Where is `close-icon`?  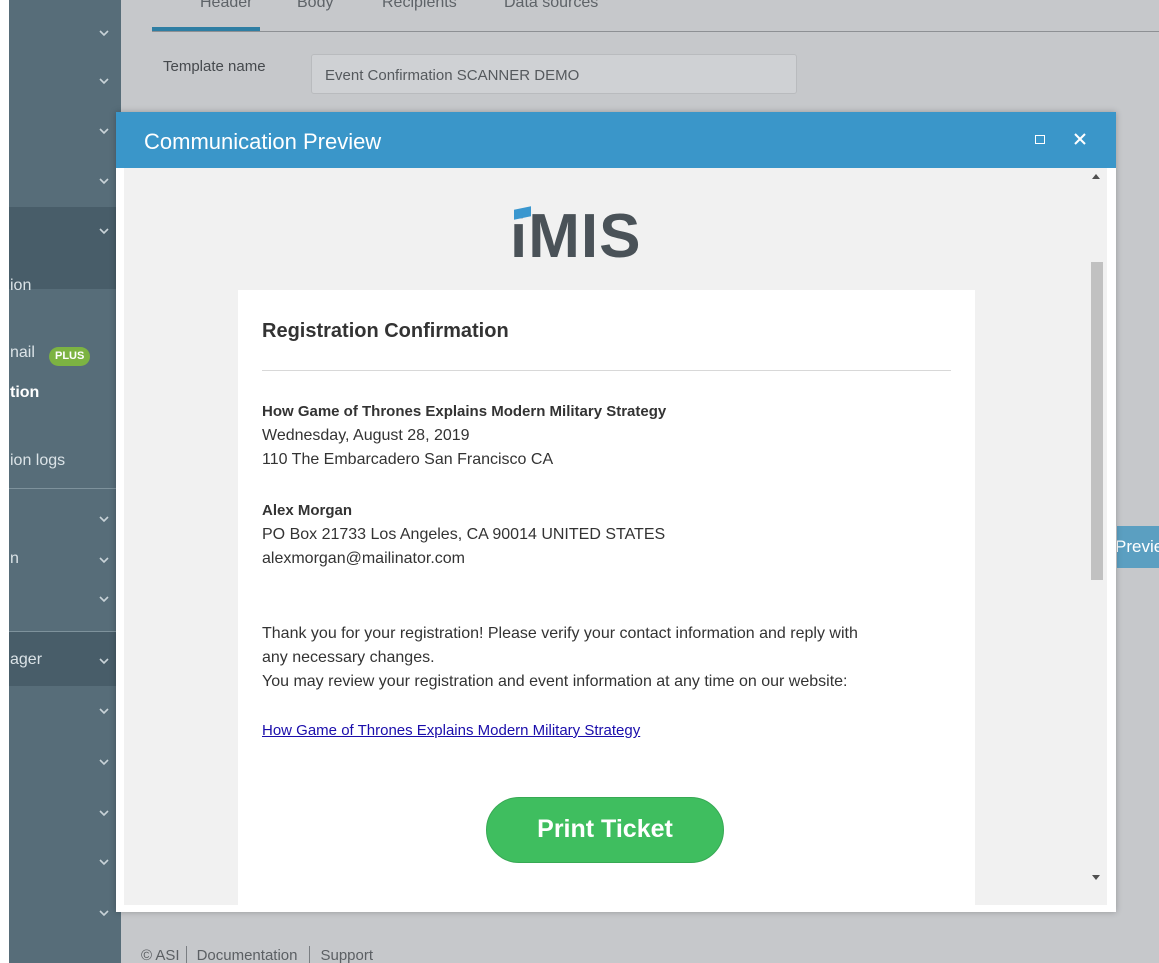 close-icon is located at coordinates (1080, 139).